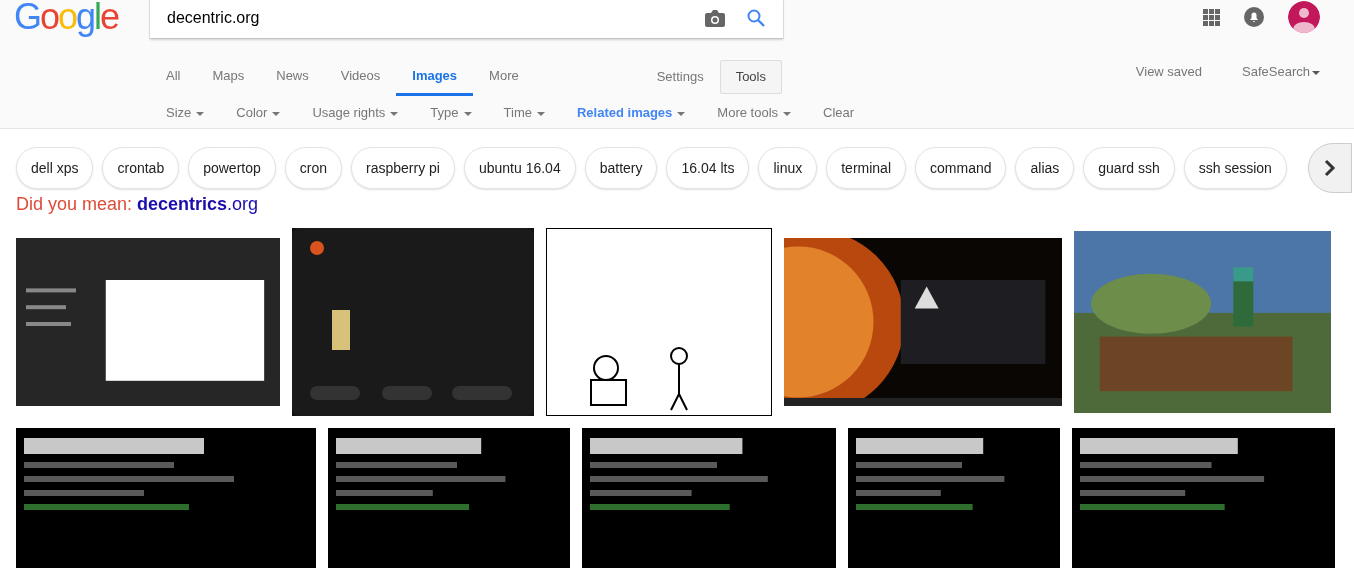 This screenshot has height=585, width=1354. What do you see at coordinates (680, 77) in the screenshot?
I see `settings-link: Settings` at bounding box center [680, 77].